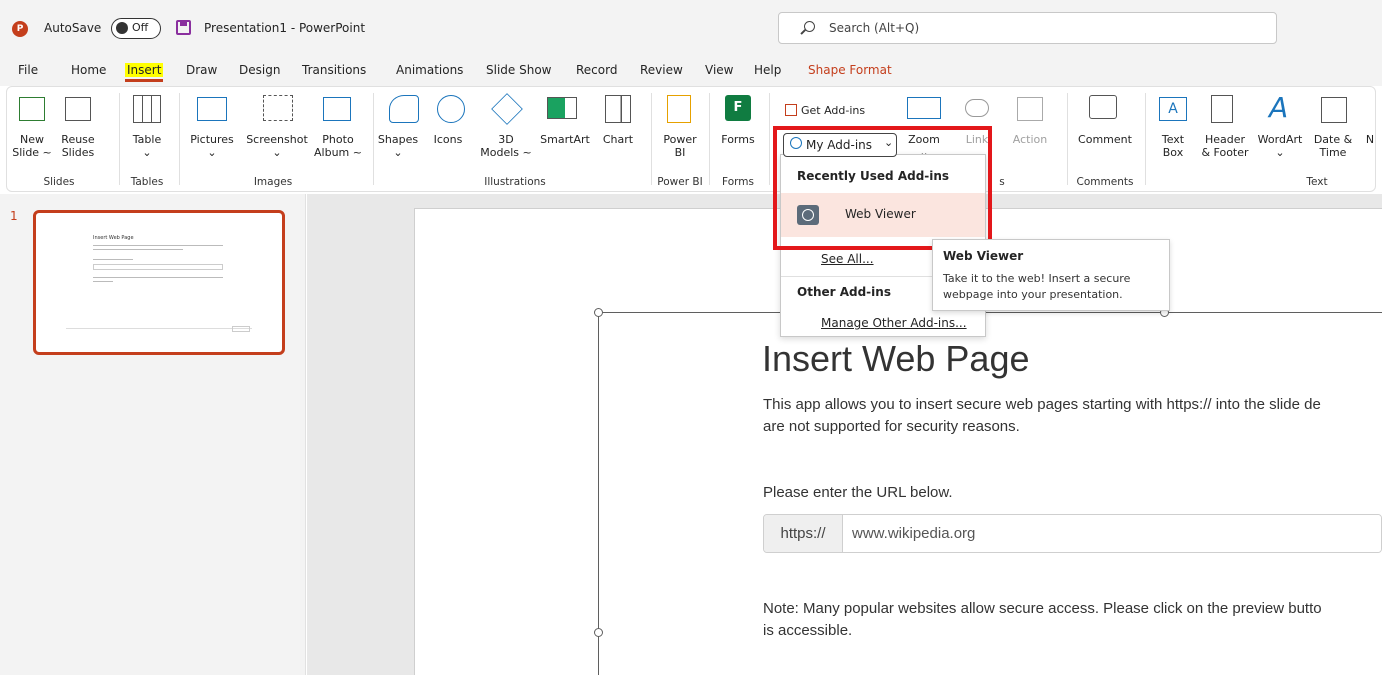 The width and height of the screenshot is (1382, 675). I want to click on icons-label: Icons, so click(448, 139).